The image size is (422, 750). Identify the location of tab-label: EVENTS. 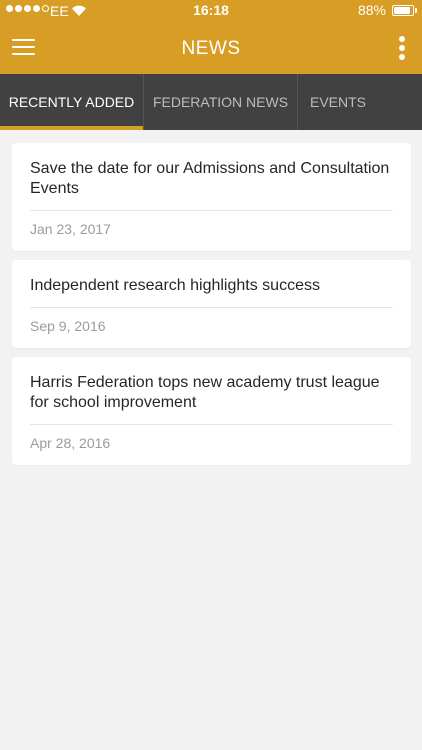
(337, 102).